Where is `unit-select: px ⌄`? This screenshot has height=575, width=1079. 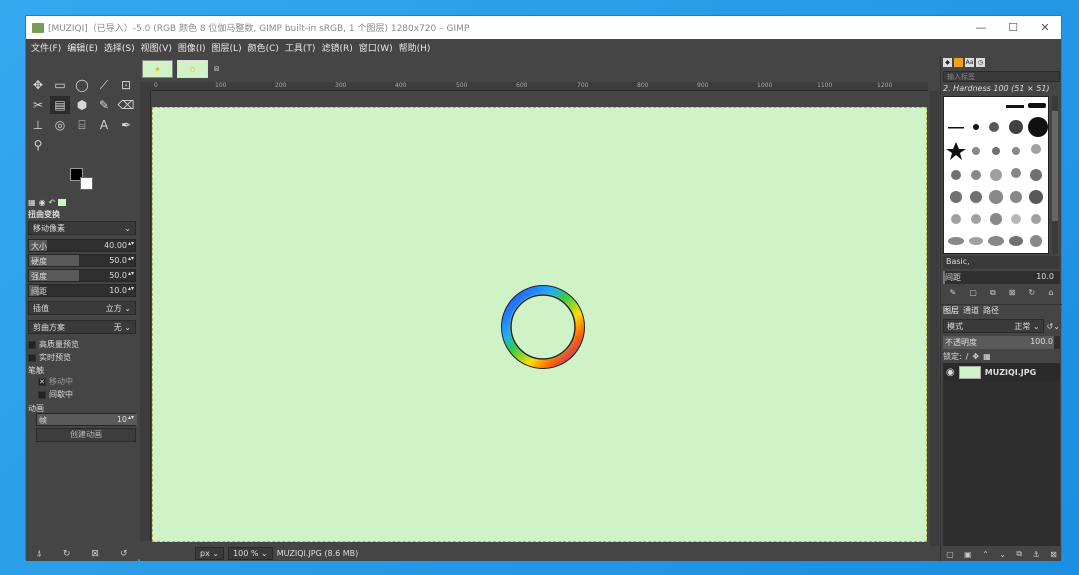
unit-select: px ⌄ is located at coordinates (210, 553).